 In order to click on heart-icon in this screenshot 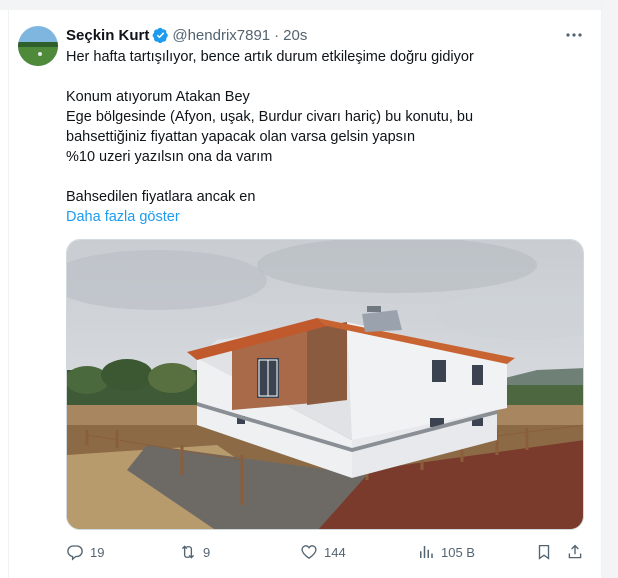, I will do `click(309, 552)`.